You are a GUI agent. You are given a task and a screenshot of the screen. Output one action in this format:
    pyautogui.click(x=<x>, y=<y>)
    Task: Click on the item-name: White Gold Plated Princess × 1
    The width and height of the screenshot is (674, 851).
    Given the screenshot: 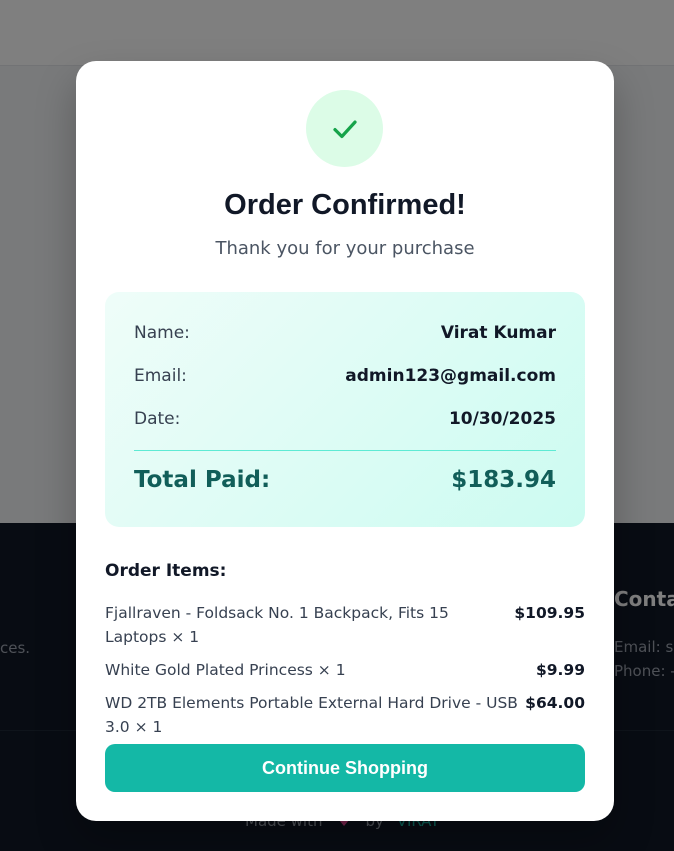 What is the action you would take?
    pyautogui.click(x=225, y=670)
    